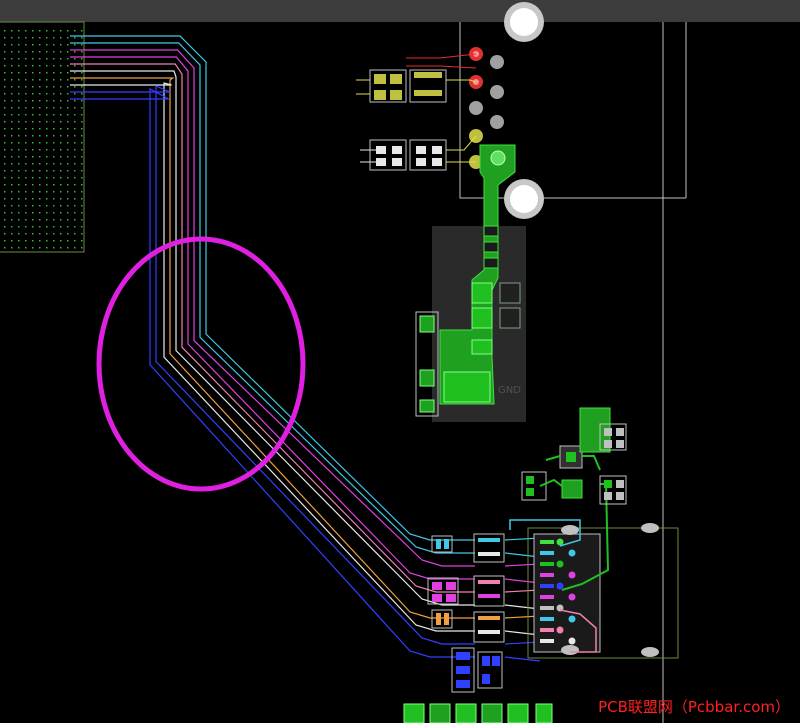 This screenshot has height=723, width=800. Describe the element at coordinates (201, 364) in the screenshot. I see `highlight-circle` at that location.